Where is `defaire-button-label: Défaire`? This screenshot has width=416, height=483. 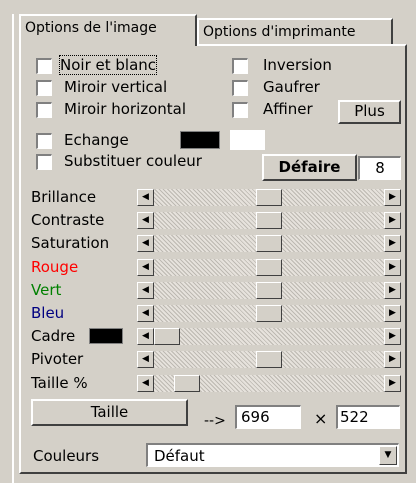
defaire-button-label: Défaire is located at coordinates (309, 167).